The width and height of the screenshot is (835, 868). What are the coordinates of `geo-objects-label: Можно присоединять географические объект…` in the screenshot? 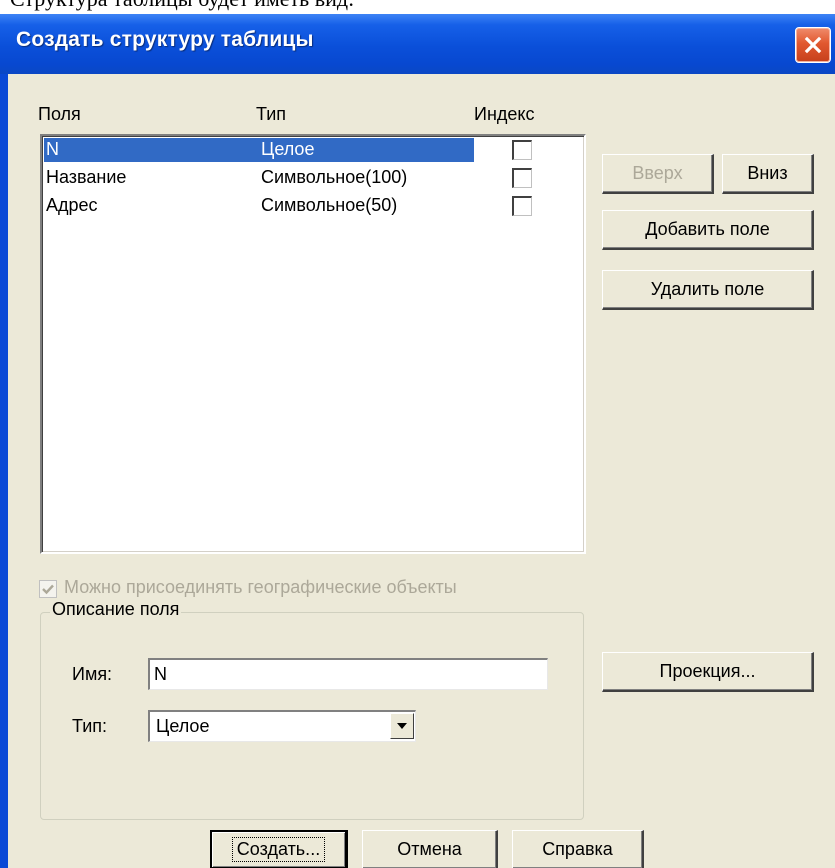 It's located at (260, 587).